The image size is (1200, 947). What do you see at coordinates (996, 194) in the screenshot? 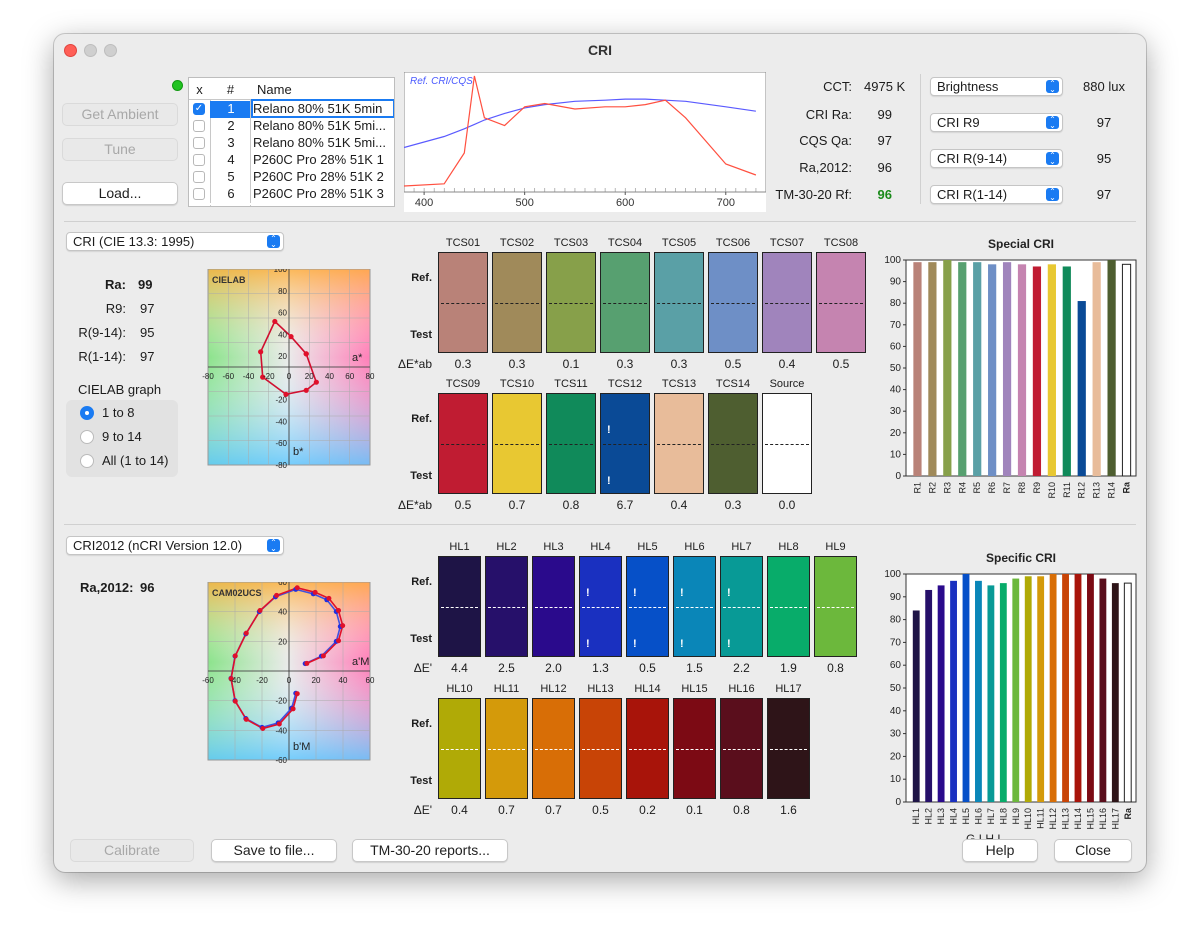
I see `metric-select: CRI R(1-14) ⌃ ⌄` at bounding box center [996, 194].